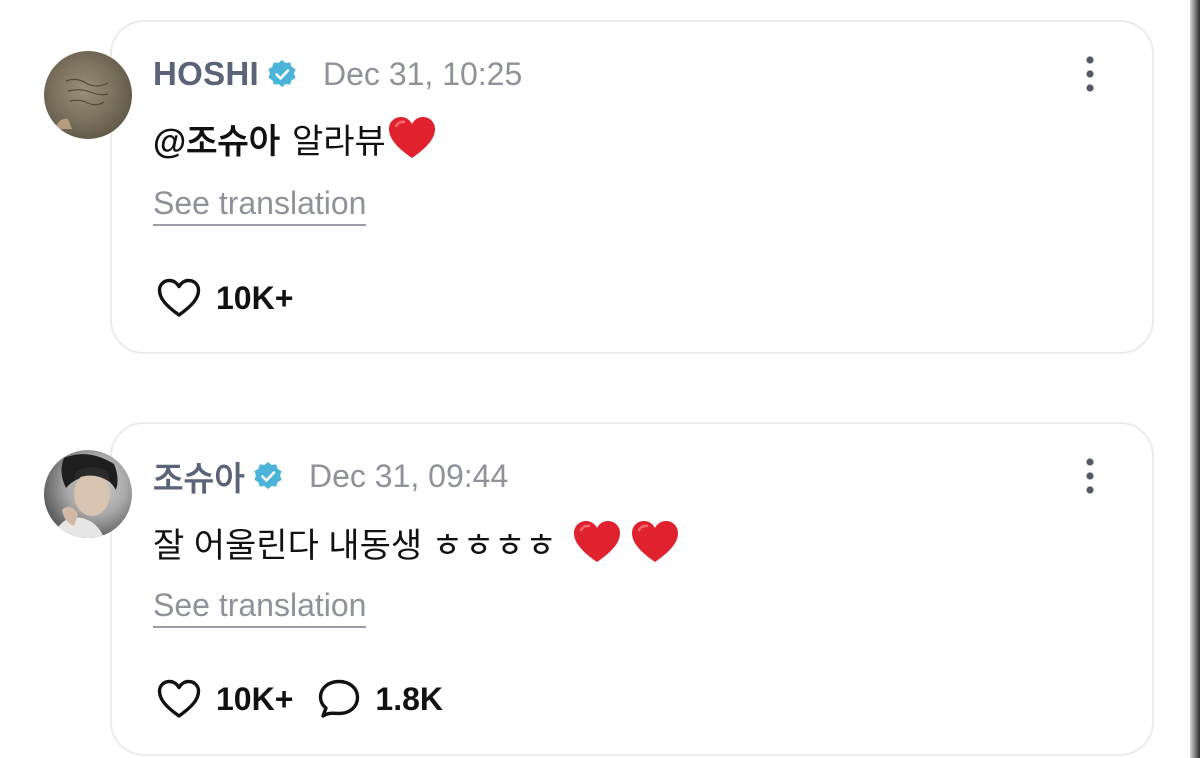 The width and height of the screenshot is (1200, 758). What do you see at coordinates (199, 476) in the screenshot?
I see `username: 조슈아` at bounding box center [199, 476].